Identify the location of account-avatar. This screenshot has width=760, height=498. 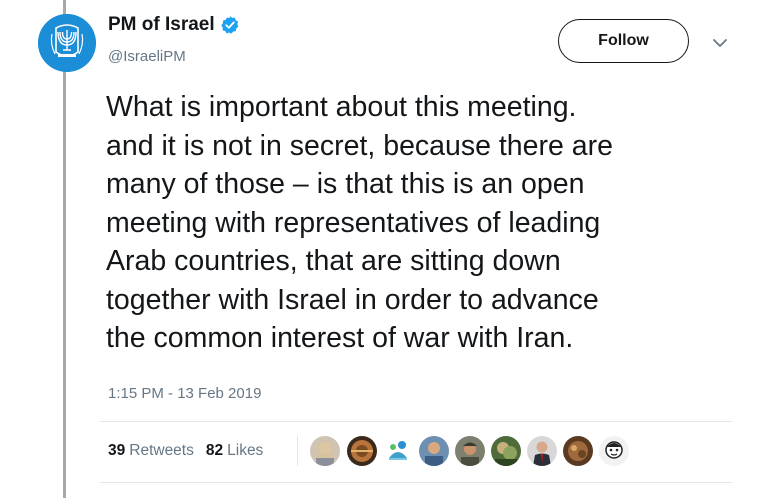
(67, 43).